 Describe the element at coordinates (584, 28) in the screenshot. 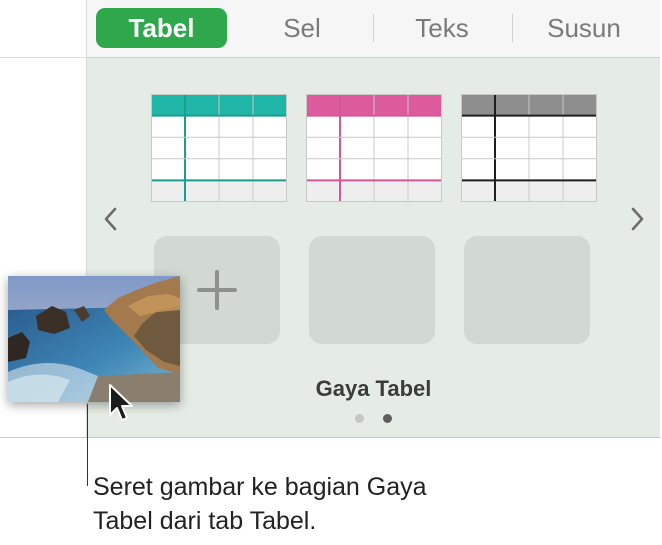

I see `tab-susun: Susun` at that location.